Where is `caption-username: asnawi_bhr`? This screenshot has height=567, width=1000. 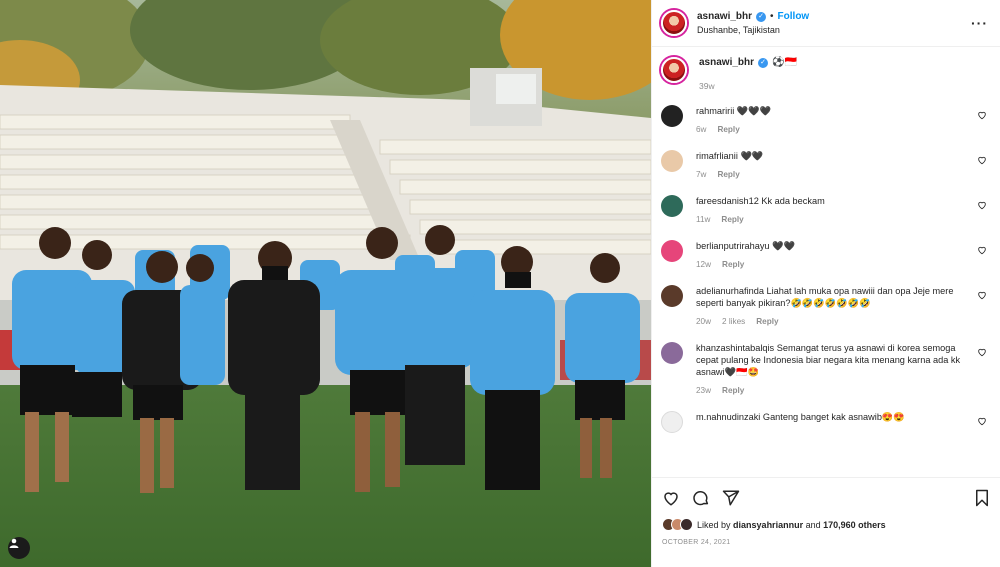
caption-username: asnawi_bhr is located at coordinates (726, 62).